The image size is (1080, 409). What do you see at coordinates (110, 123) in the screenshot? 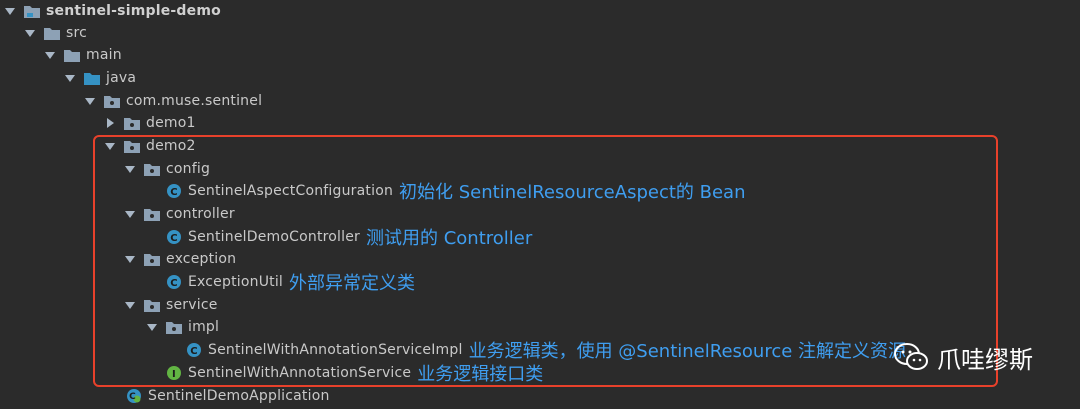
I see `chevron-right-icon` at bounding box center [110, 123].